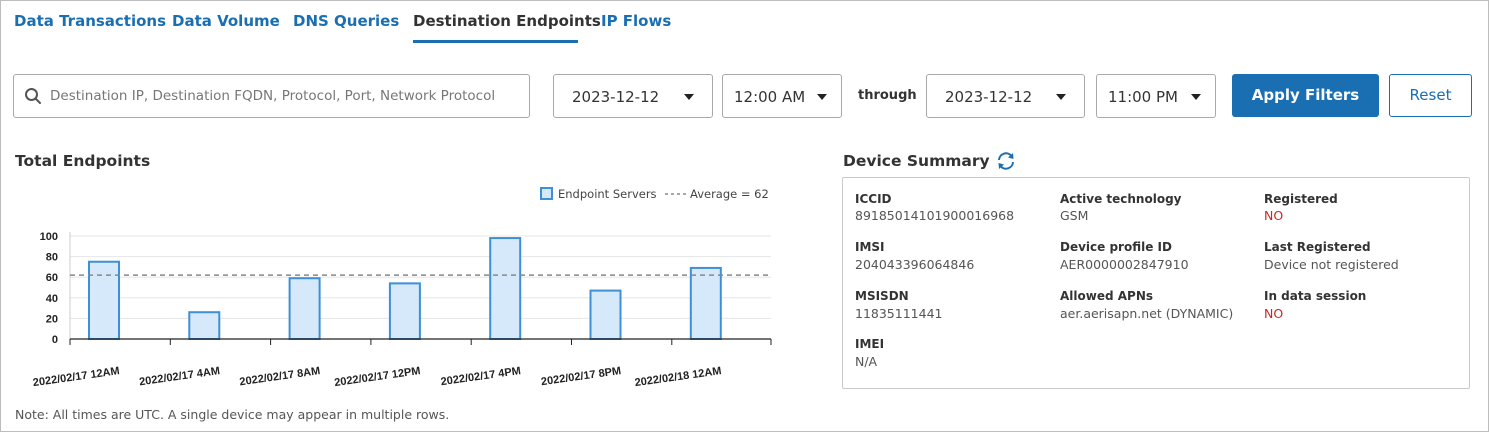 Image resolution: width=1489 pixels, height=432 pixels. Describe the element at coordinates (52, 319) in the screenshot. I see `y-tick-label: 20` at that location.